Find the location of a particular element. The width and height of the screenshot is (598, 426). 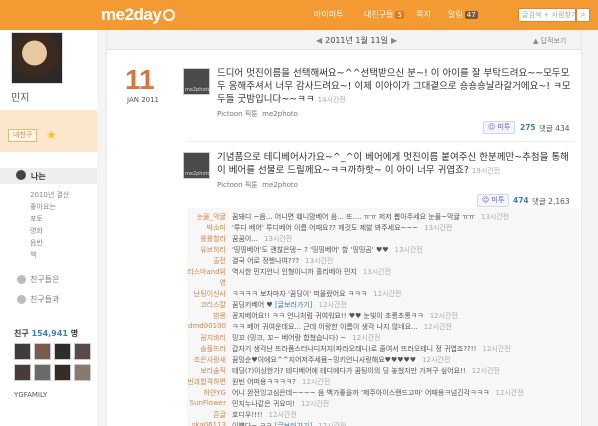

star-icon: ★ is located at coordinates (51, 135).